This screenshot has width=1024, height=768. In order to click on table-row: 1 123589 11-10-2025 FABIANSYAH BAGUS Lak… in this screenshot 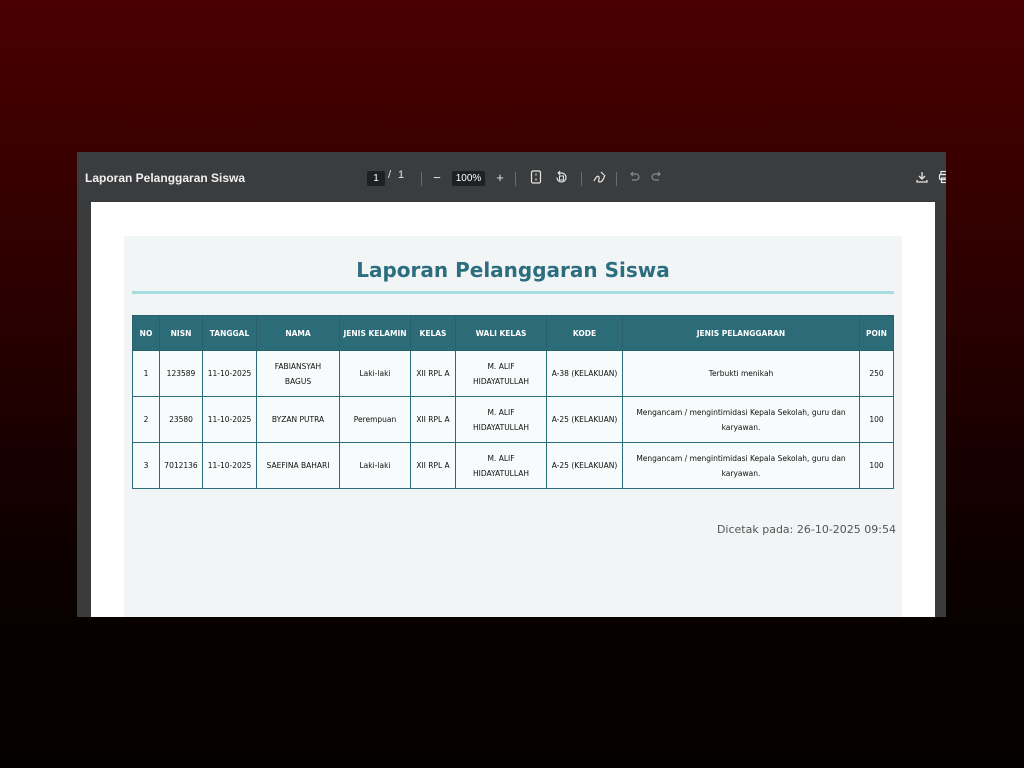, I will do `click(513, 373)`.